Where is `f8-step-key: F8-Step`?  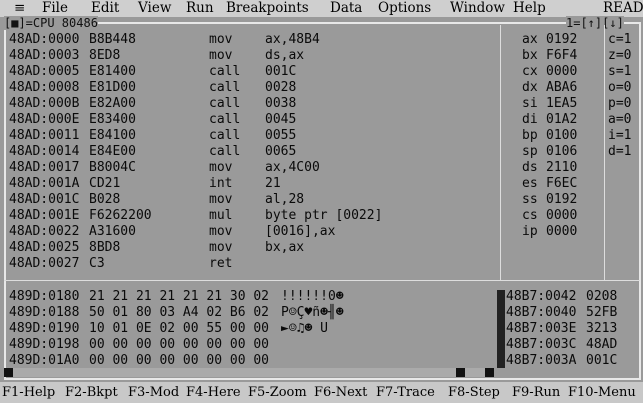 f8-step-key: F8-Step is located at coordinates (474, 392).